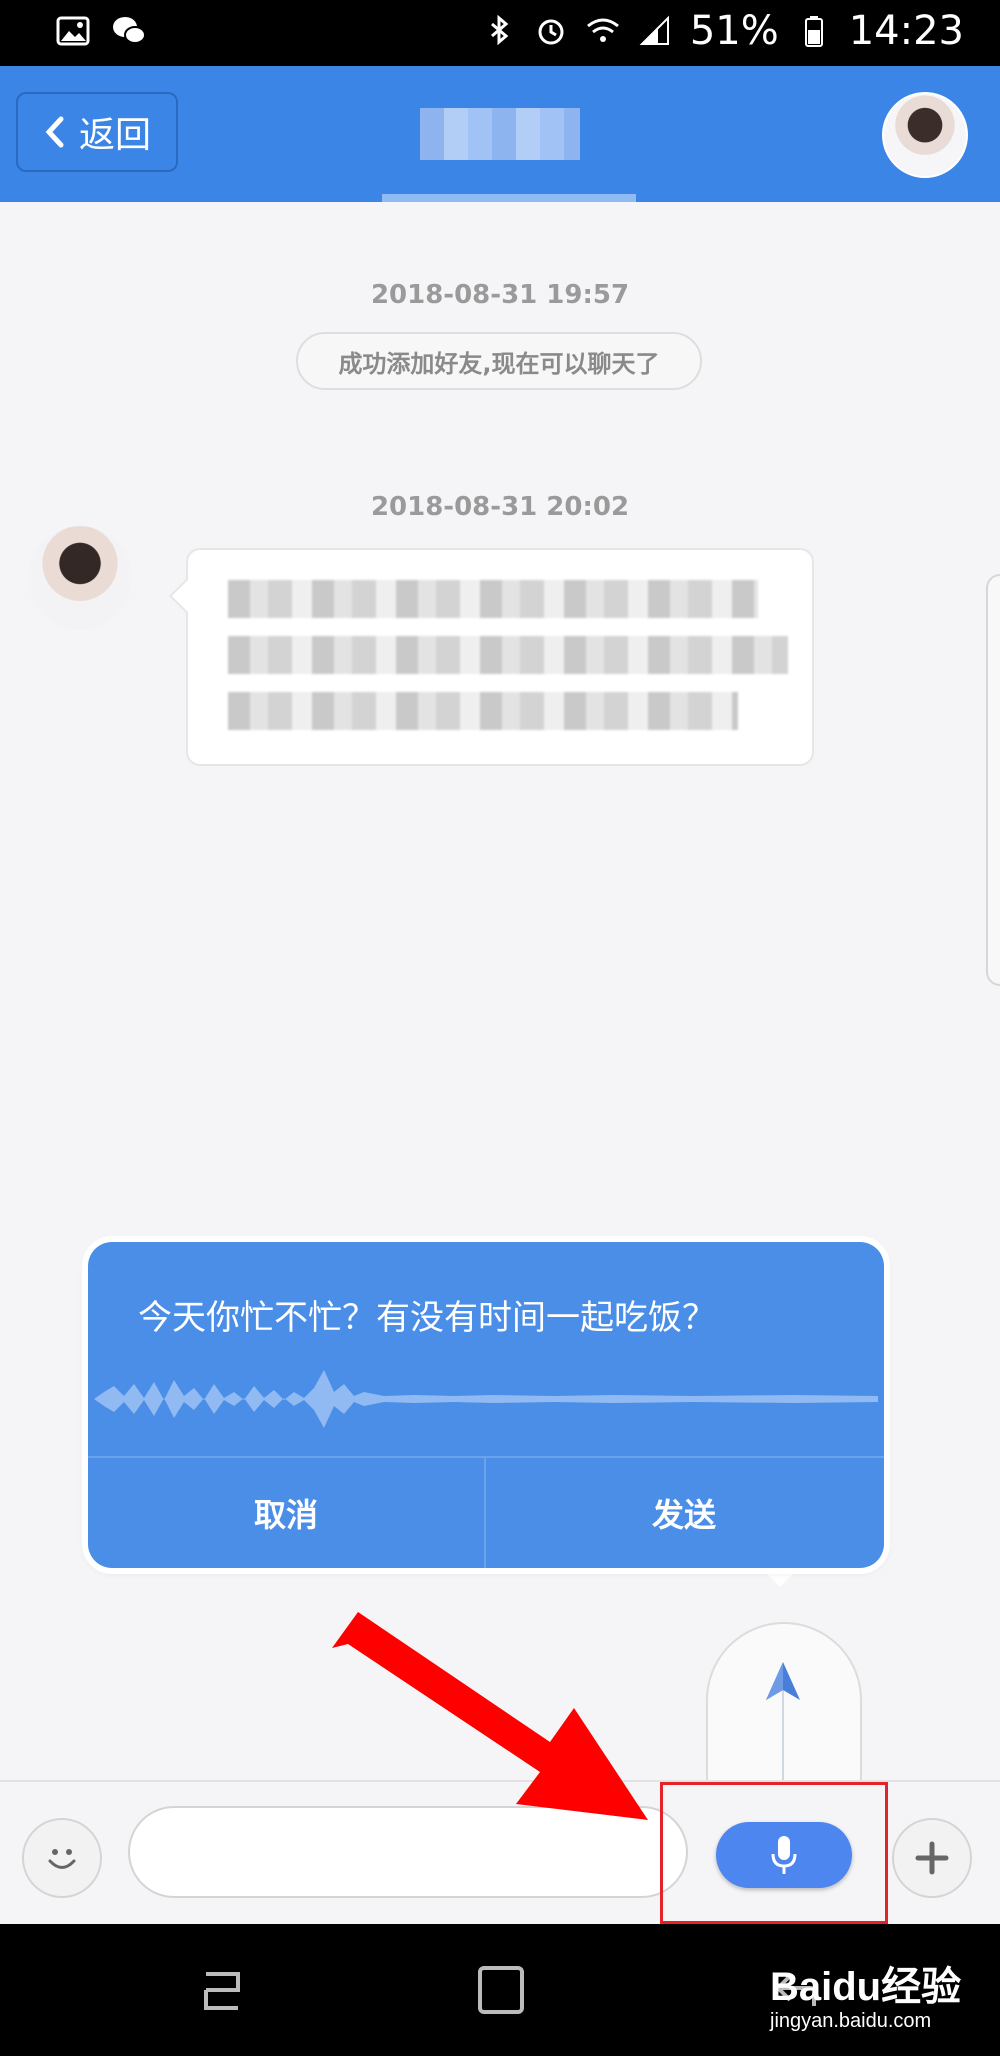 This screenshot has height=2056, width=1000. I want to click on battery-icon, so click(813, 31).